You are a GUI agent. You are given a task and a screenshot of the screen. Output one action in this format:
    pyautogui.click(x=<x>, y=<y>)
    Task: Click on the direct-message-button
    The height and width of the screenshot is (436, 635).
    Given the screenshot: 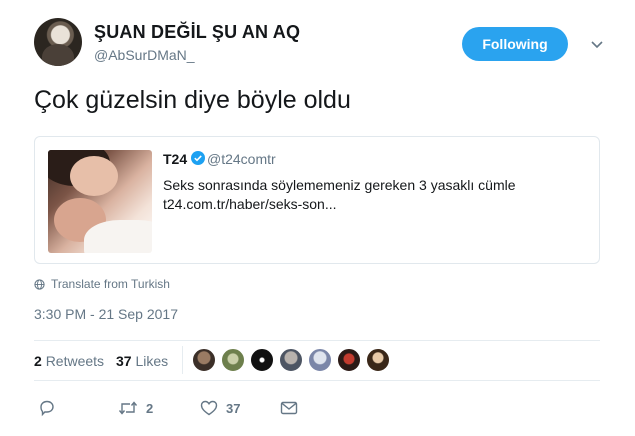 What is the action you would take?
    pyautogui.click(x=293, y=408)
    